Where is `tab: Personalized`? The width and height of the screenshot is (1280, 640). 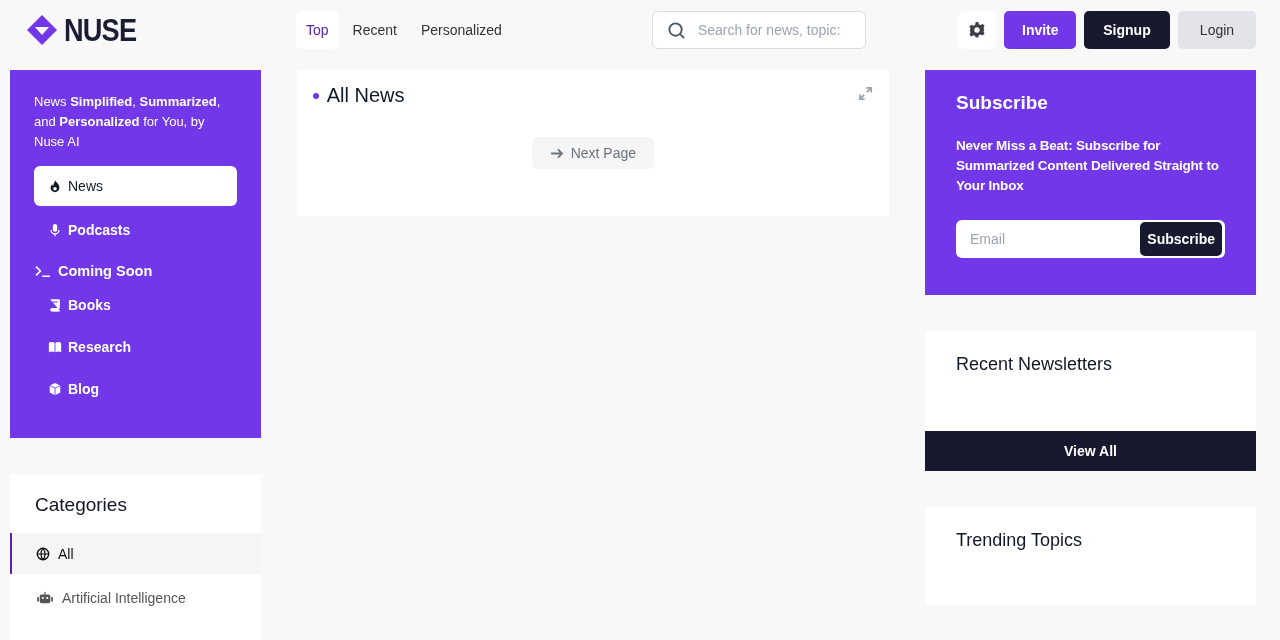 tab: Personalized is located at coordinates (461, 30).